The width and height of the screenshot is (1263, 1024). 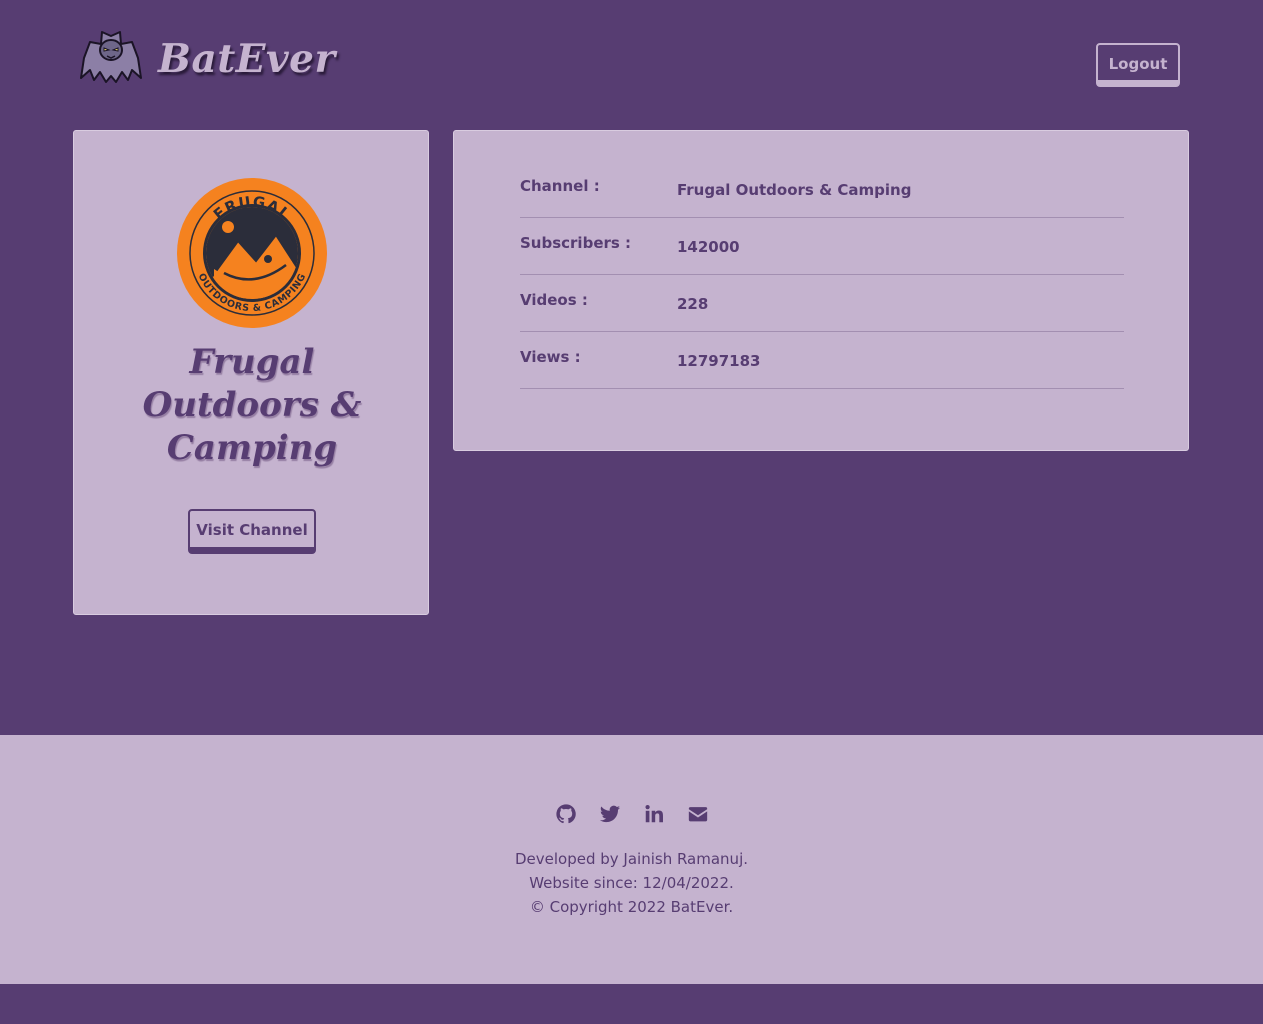 What do you see at coordinates (693, 304) in the screenshot?
I see `stat-value: 228` at bounding box center [693, 304].